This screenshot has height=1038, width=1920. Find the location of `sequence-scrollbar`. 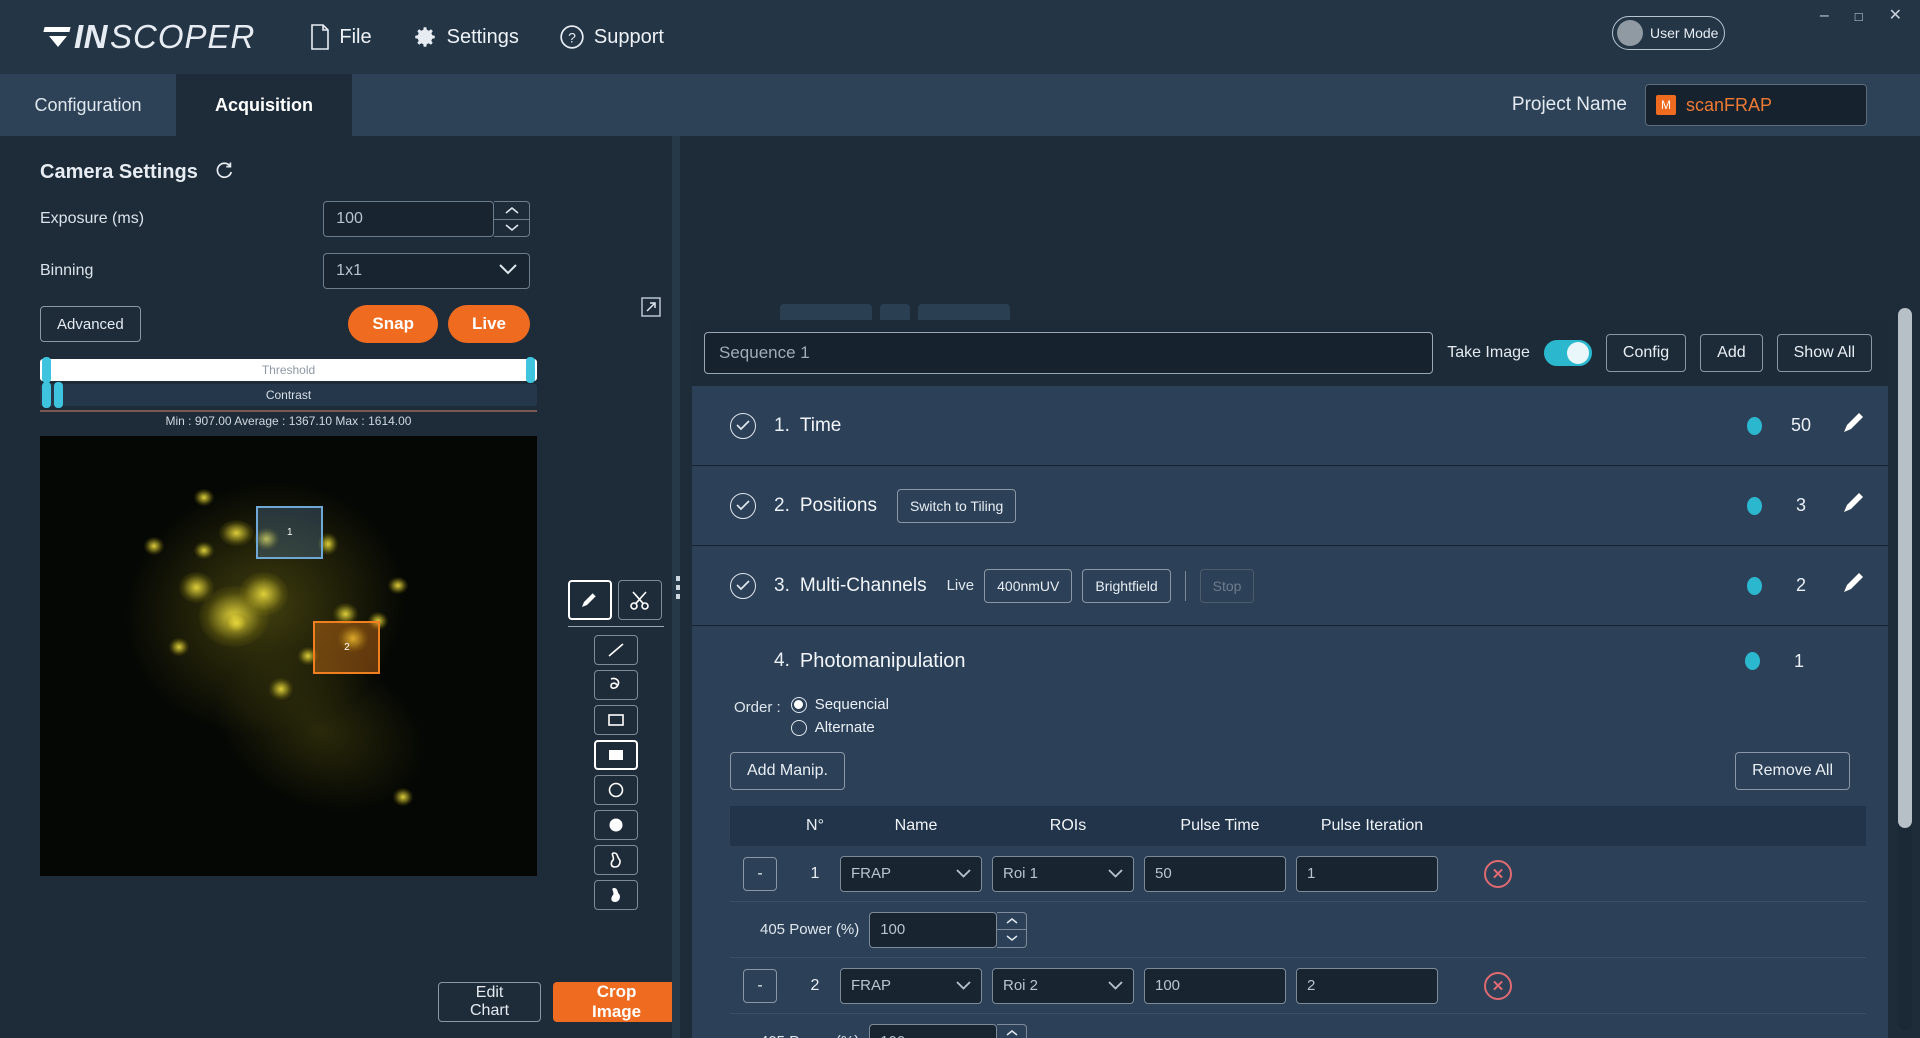

sequence-scrollbar is located at coordinates (1905, 669).